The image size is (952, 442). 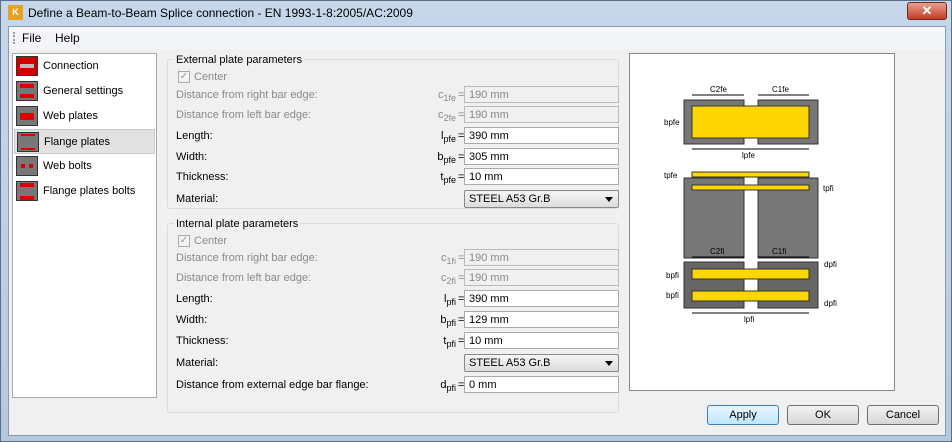 I want to click on external-c1-input: 190 mm, so click(x=541, y=94).